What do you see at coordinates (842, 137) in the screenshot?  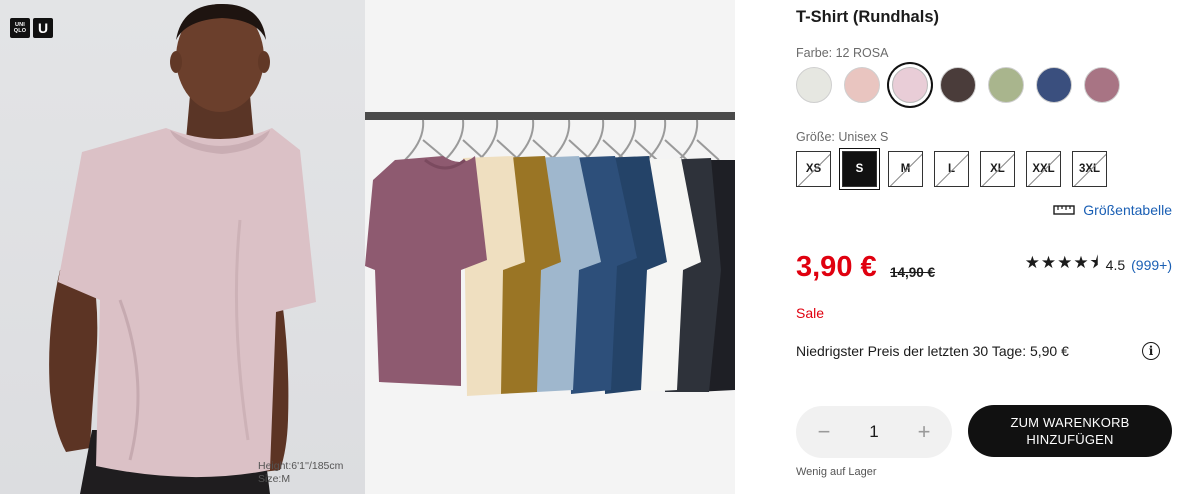 I see `size-label: Größe: Unisex S` at bounding box center [842, 137].